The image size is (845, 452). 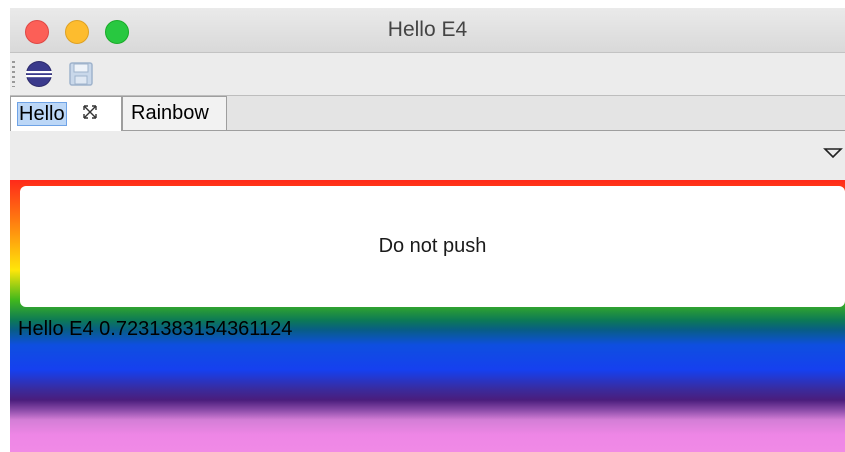 What do you see at coordinates (13, 74) in the screenshot?
I see `toolbar-grip` at bounding box center [13, 74].